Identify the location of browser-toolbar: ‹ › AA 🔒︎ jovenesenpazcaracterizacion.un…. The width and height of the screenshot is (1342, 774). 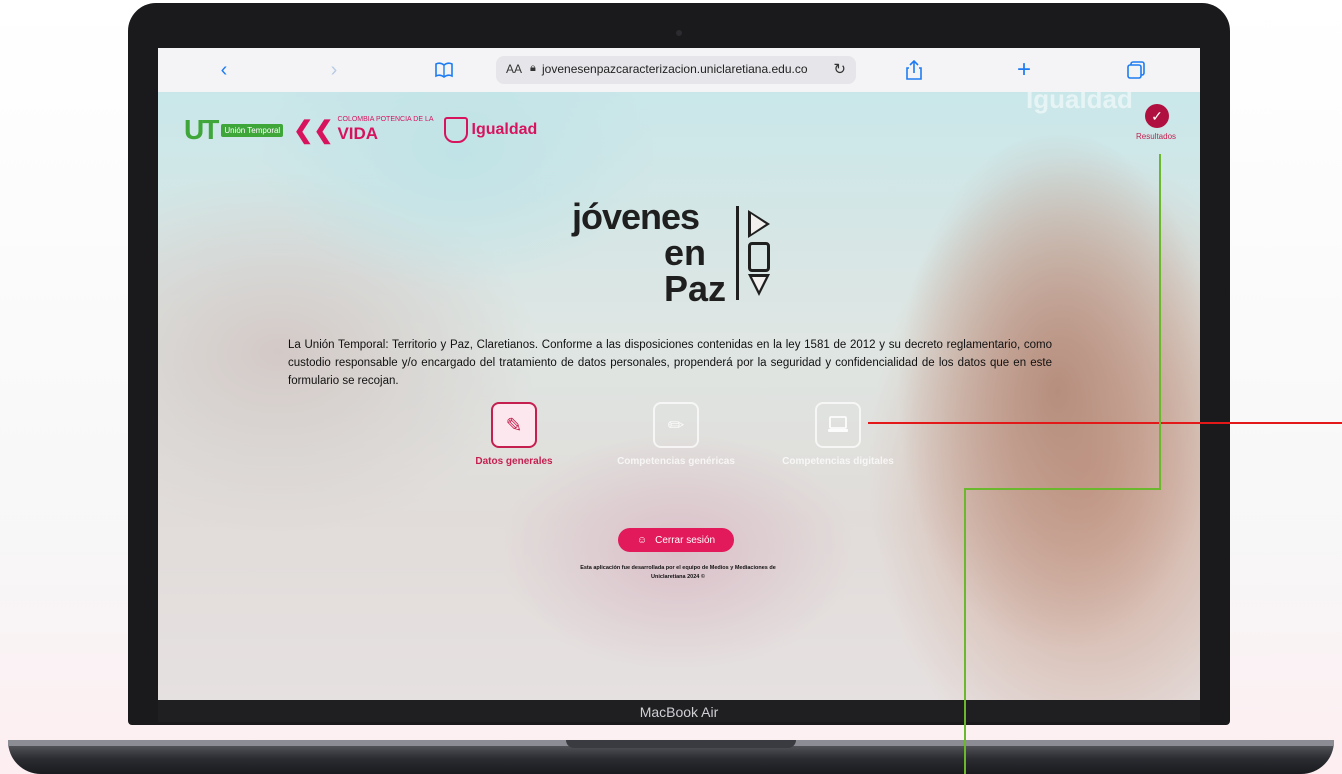
(679, 70).